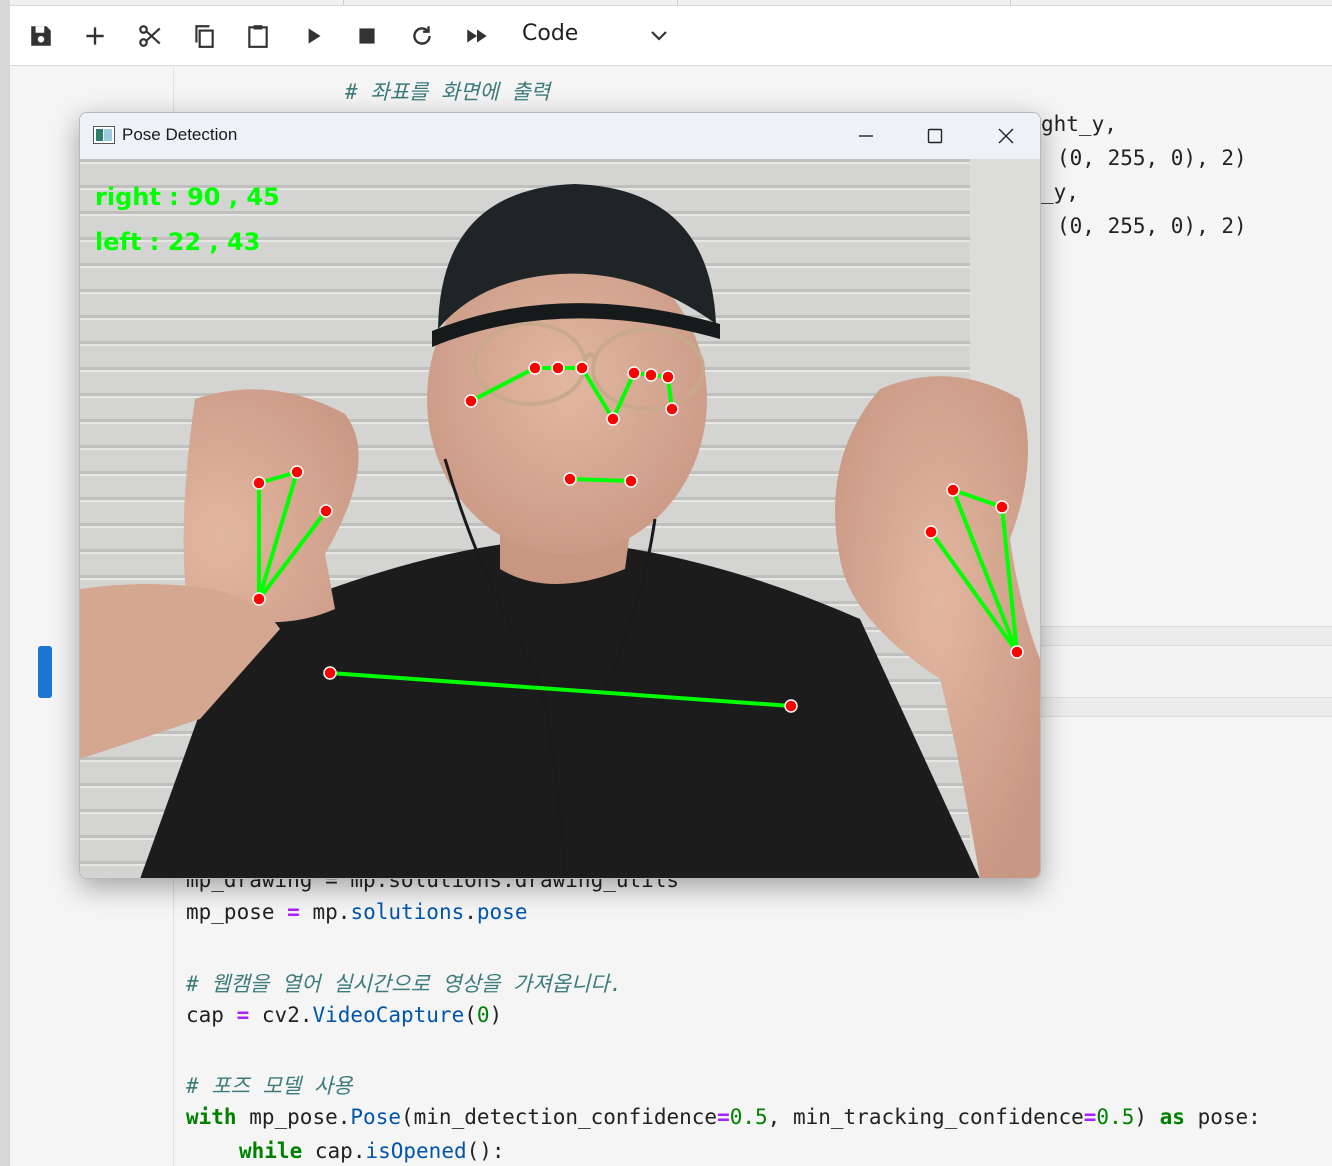 The height and width of the screenshot is (1166, 1332). What do you see at coordinates (502, 912) in the screenshot?
I see `code-attr: pose` at bounding box center [502, 912].